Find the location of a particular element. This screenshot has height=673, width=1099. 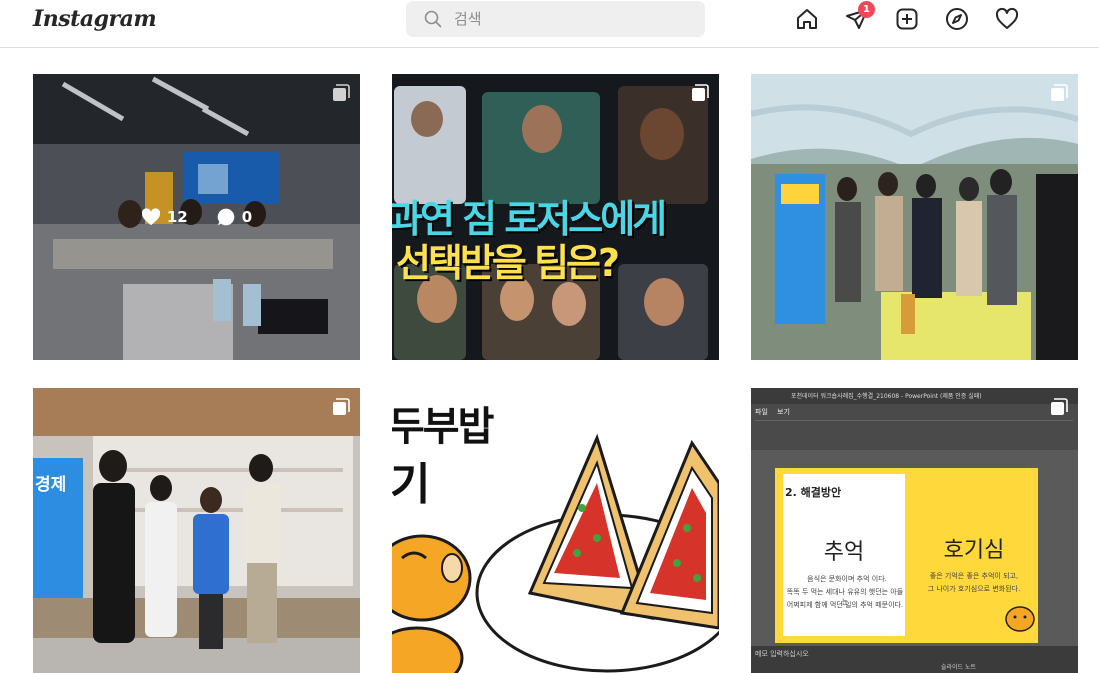

hover-stats-overlay: 12 0 is located at coordinates (196, 217).